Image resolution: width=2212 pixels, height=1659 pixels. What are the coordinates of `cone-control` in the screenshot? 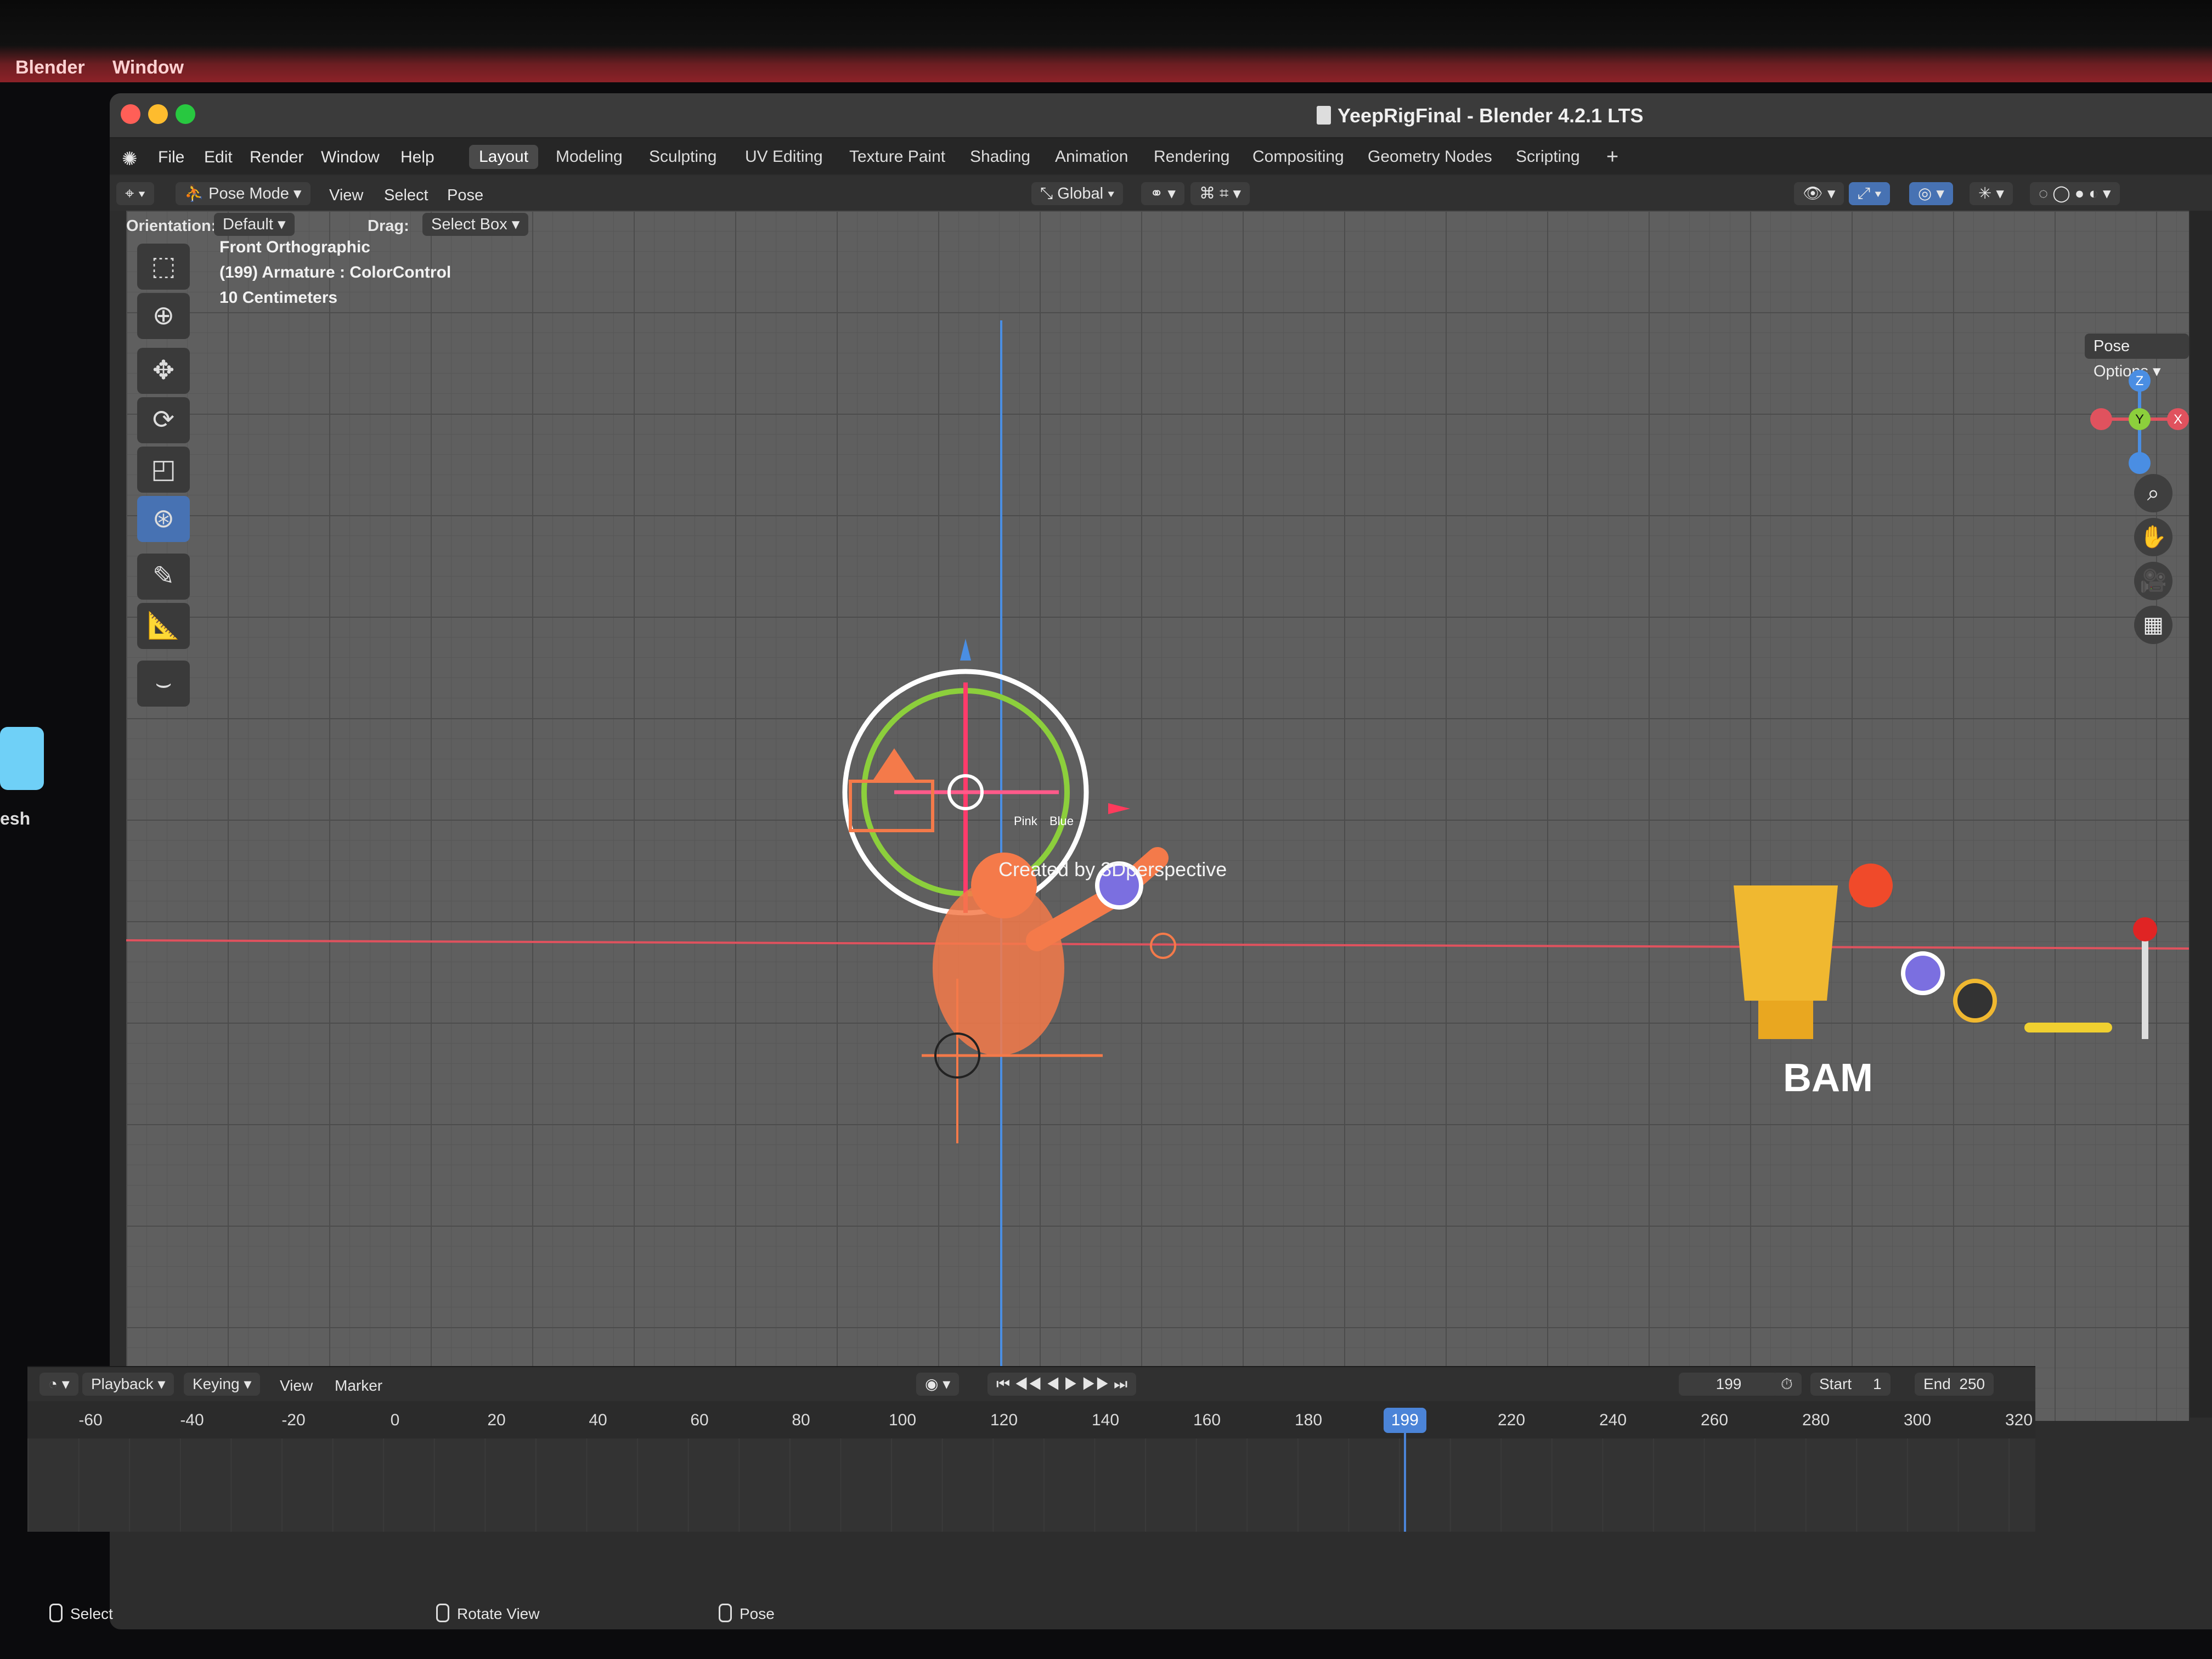 It's located at (894, 764).